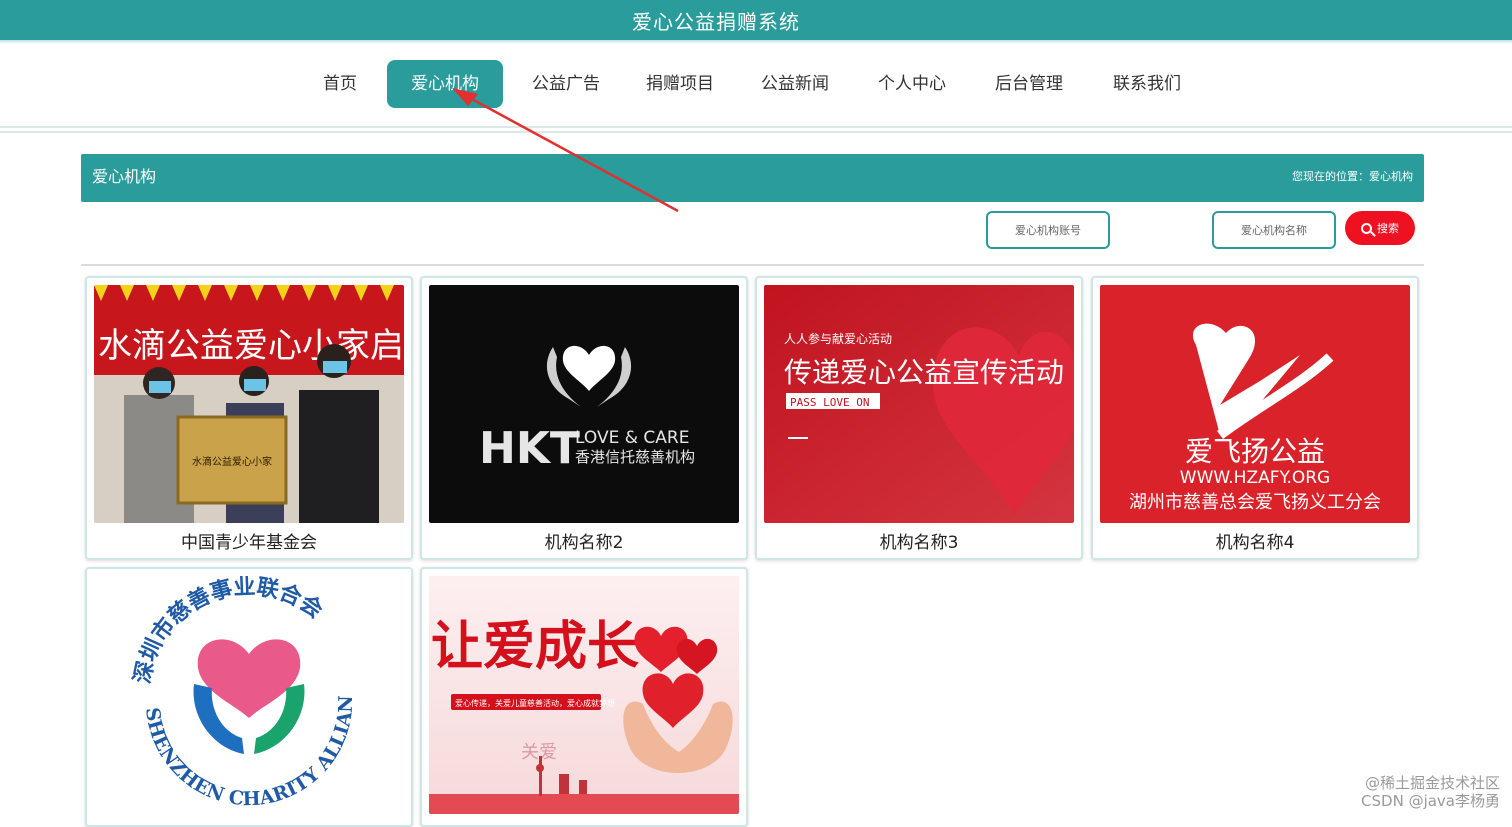  What do you see at coordinates (752, 265) in the screenshot?
I see `list-divider` at bounding box center [752, 265].